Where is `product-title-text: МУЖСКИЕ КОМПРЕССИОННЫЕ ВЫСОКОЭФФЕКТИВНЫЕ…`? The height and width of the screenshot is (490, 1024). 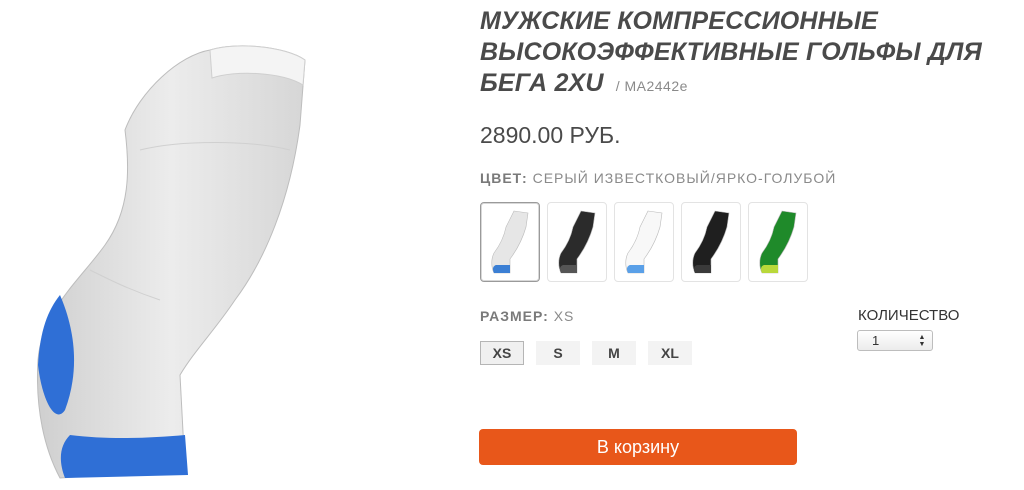 product-title-text: МУЖСКИЕ КОМПРЕССИОННЫЕ ВЫСОКОЭФФЕКТИВНЫЕ… is located at coordinates (731, 52).